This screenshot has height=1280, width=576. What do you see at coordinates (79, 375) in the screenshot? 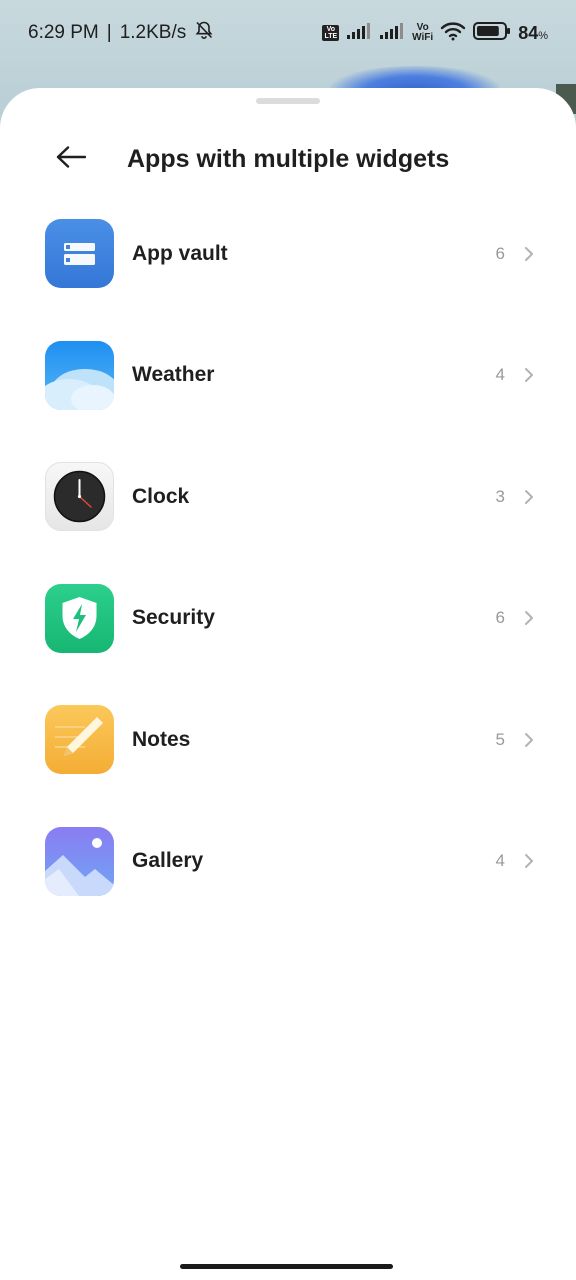
I see `weather-icon` at bounding box center [79, 375].